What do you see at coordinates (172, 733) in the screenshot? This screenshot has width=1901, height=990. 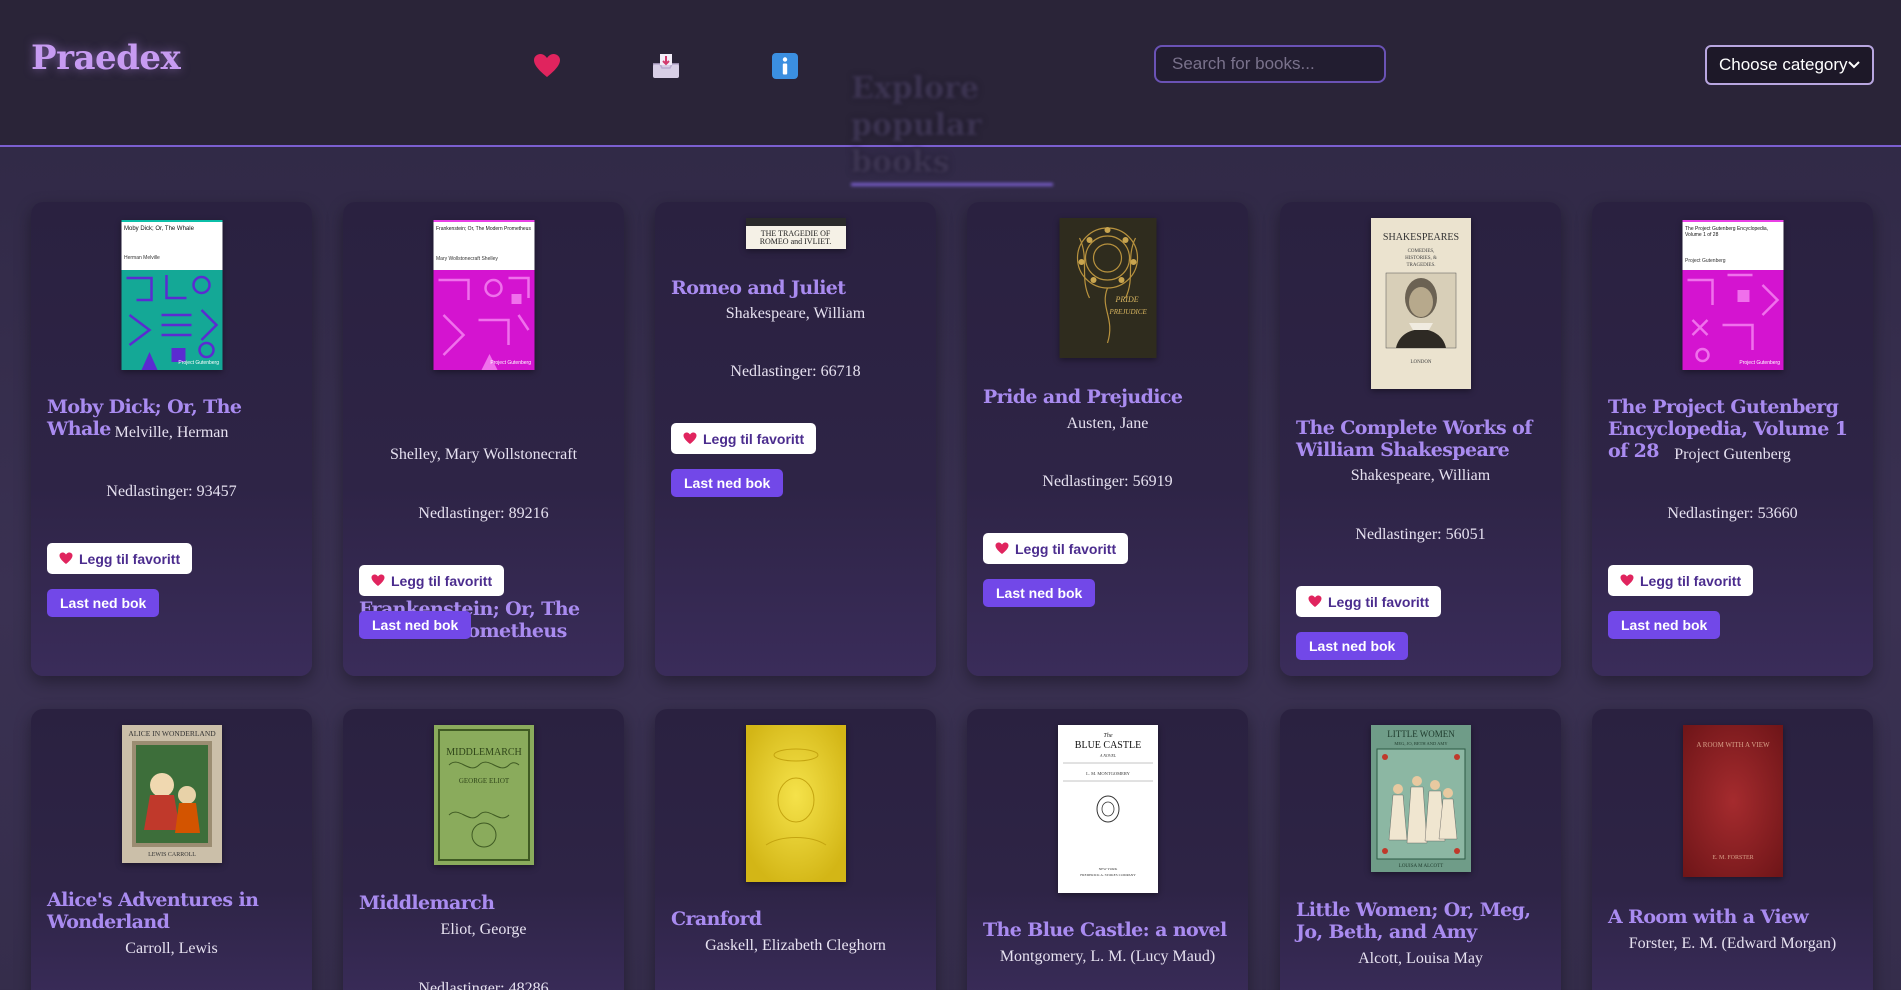 I see `svg-text: ALICE IN WONDERLAND` at bounding box center [172, 733].